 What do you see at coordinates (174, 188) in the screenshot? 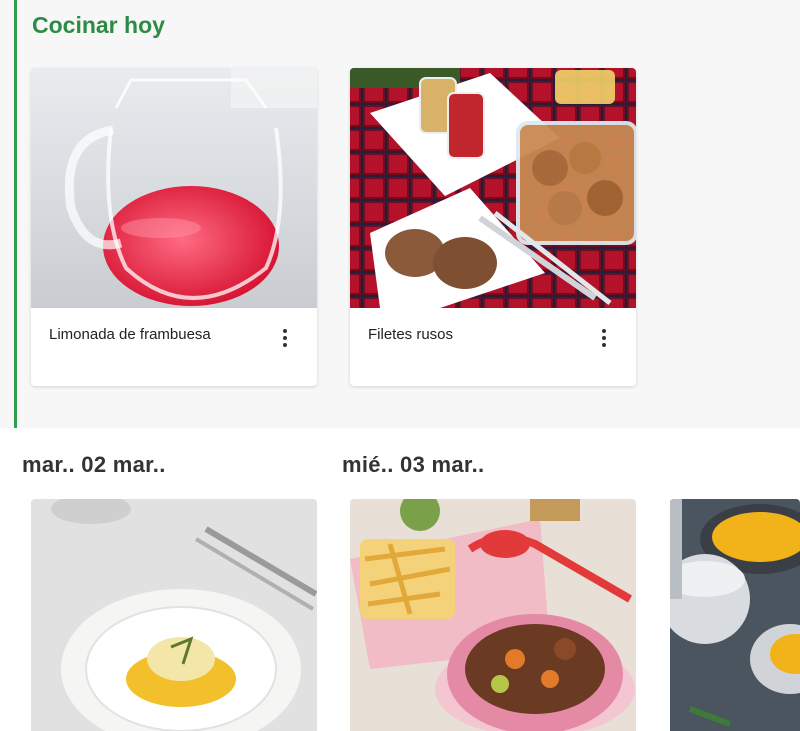
I see `recipe-image-limonada` at bounding box center [174, 188].